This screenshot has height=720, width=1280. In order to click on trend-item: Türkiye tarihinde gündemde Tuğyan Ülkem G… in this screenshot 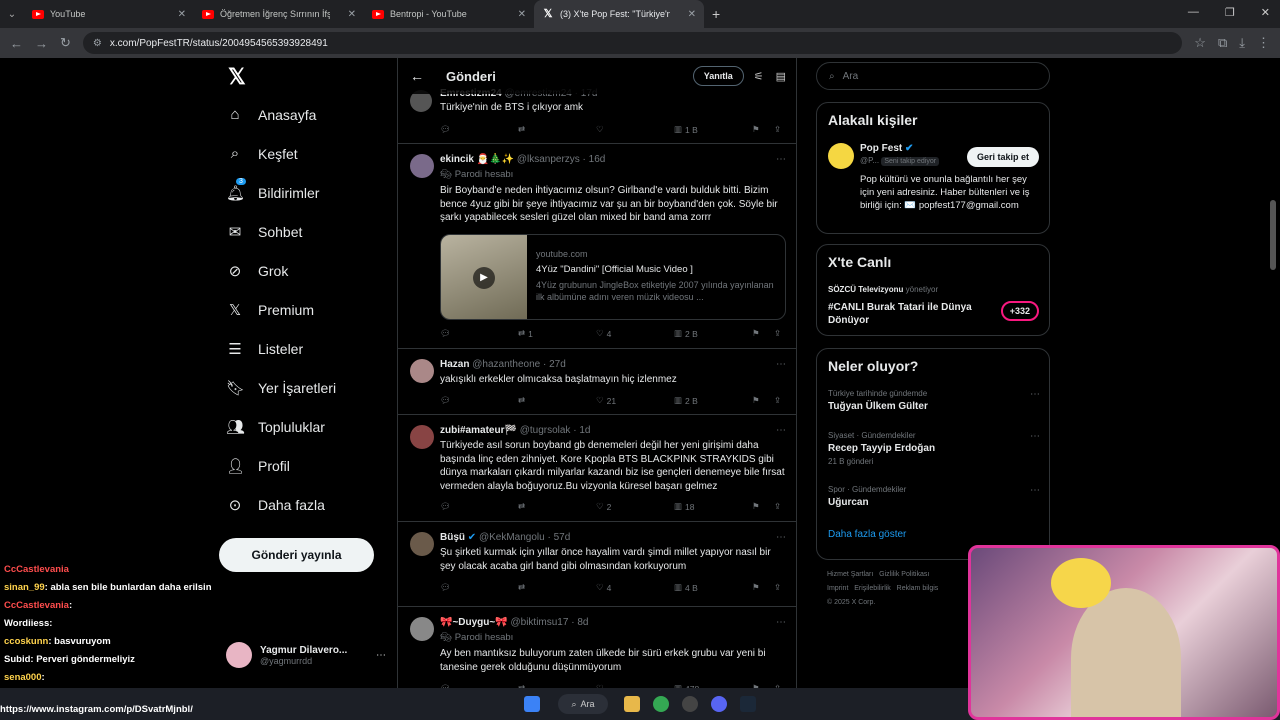, I will do `click(934, 400)`.